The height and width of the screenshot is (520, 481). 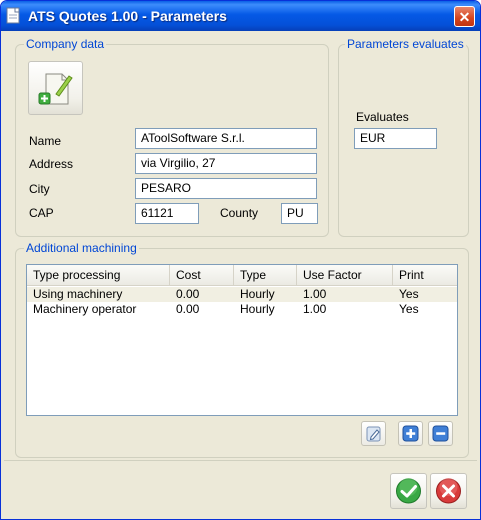 I want to click on footer-divider, so click(x=240, y=460).